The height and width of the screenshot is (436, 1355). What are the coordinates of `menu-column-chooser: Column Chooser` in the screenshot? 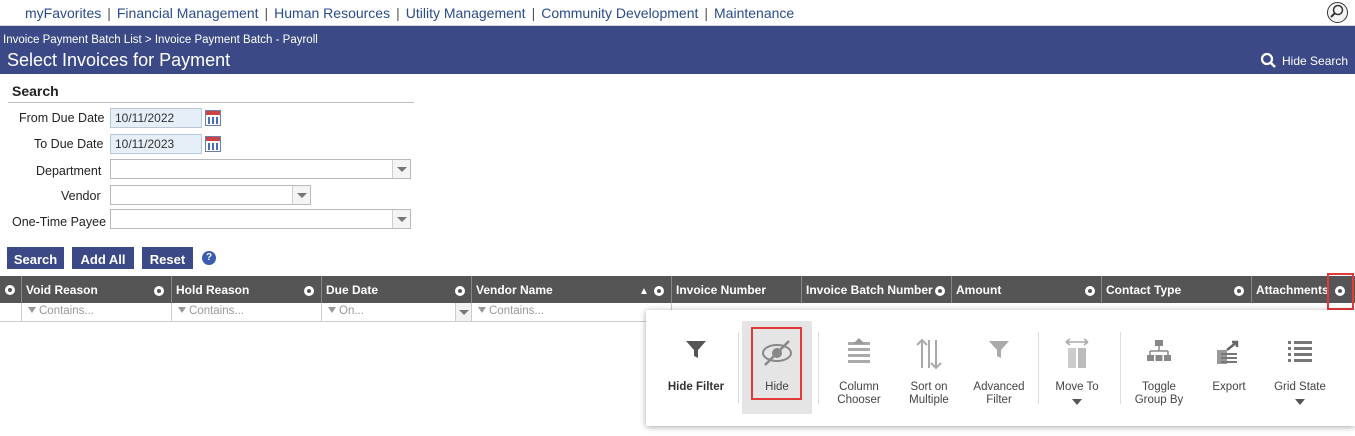 It's located at (859, 368).